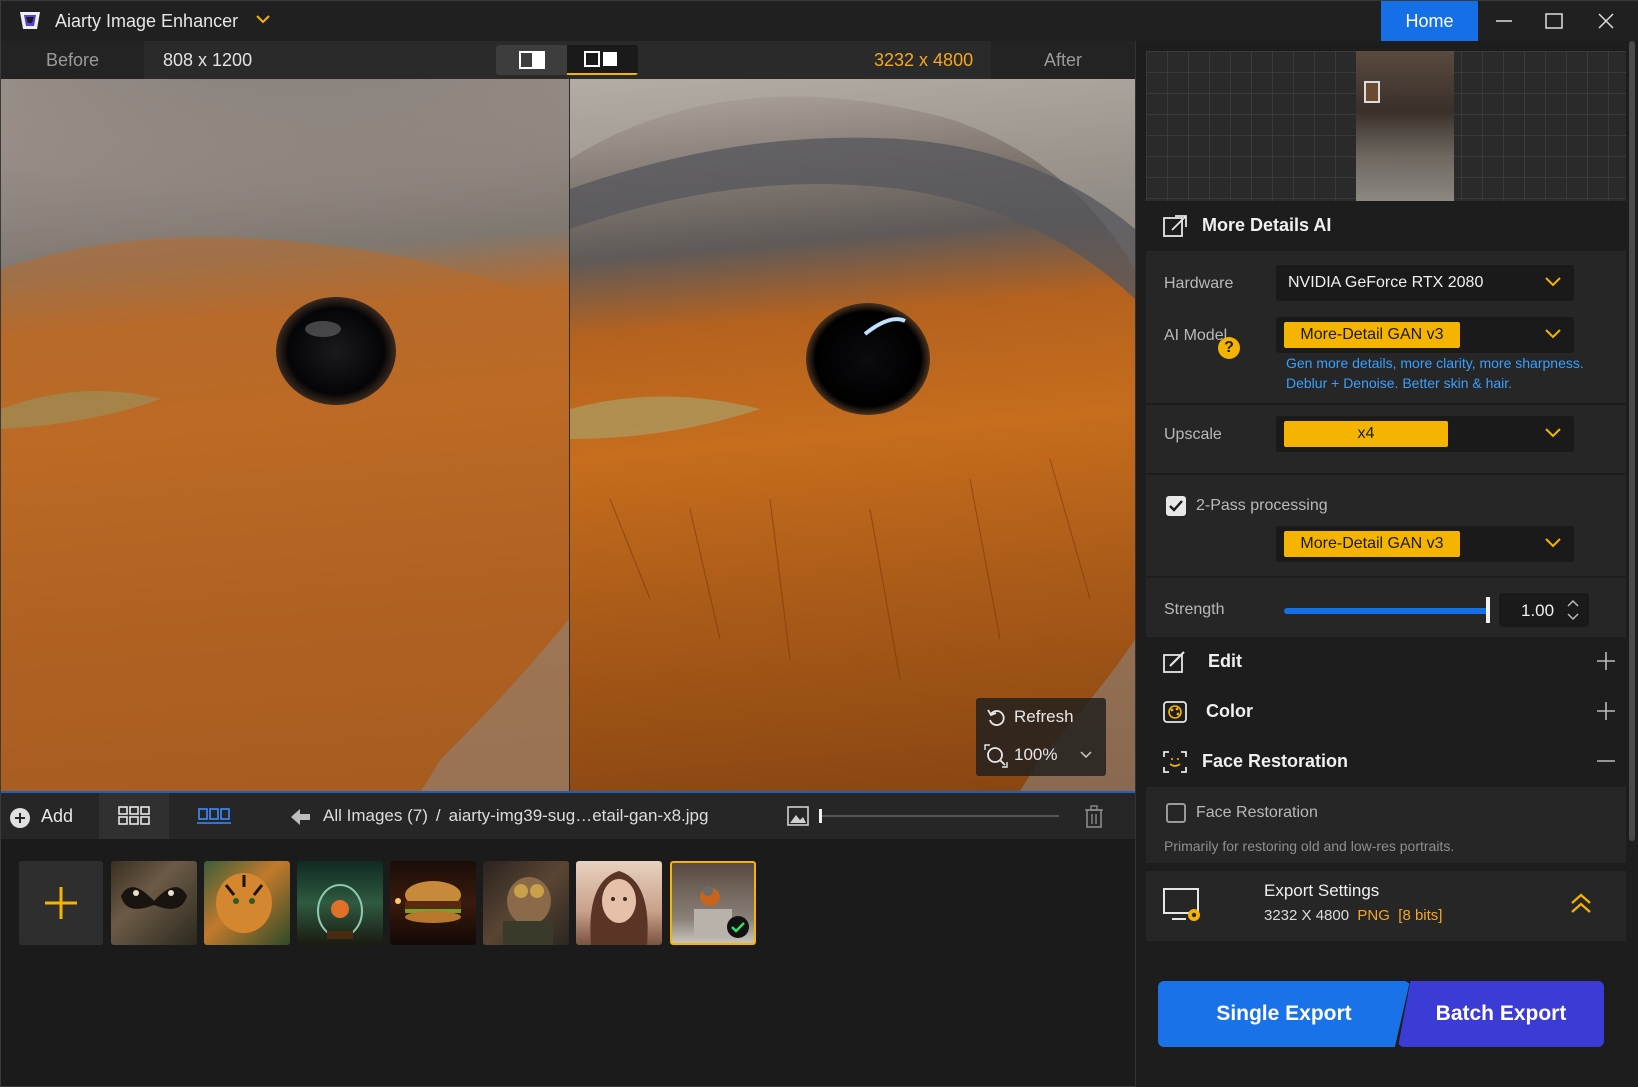 The width and height of the screenshot is (1638, 1087). What do you see at coordinates (1386, 404) in the screenshot?
I see `divider` at bounding box center [1386, 404].